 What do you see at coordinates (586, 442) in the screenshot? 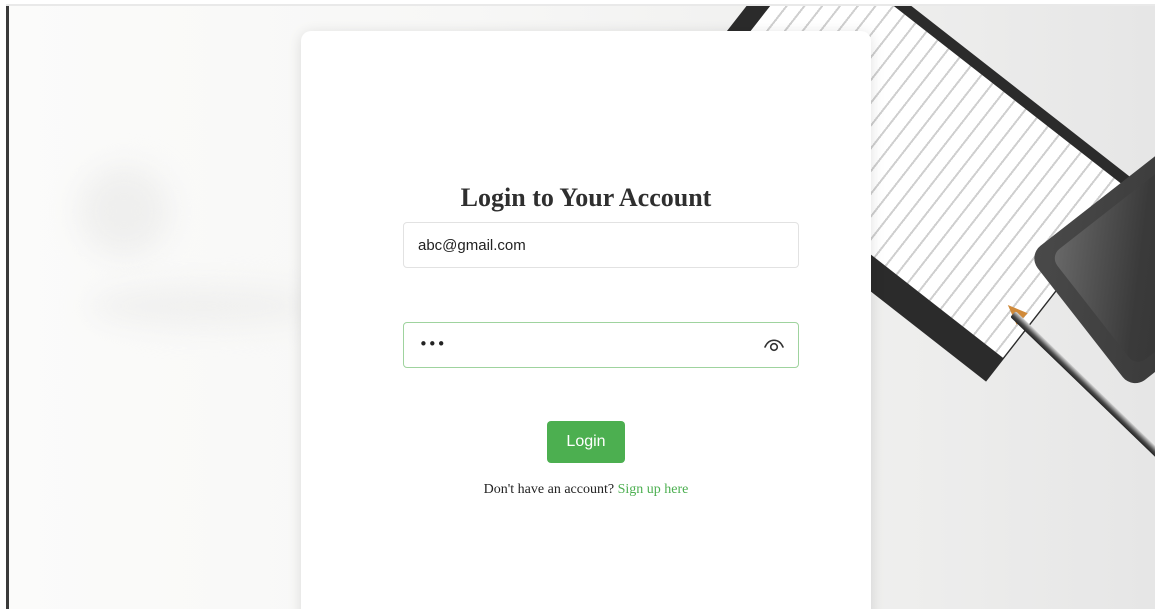
I see `login-button: Login` at bounding box center [586, 442].